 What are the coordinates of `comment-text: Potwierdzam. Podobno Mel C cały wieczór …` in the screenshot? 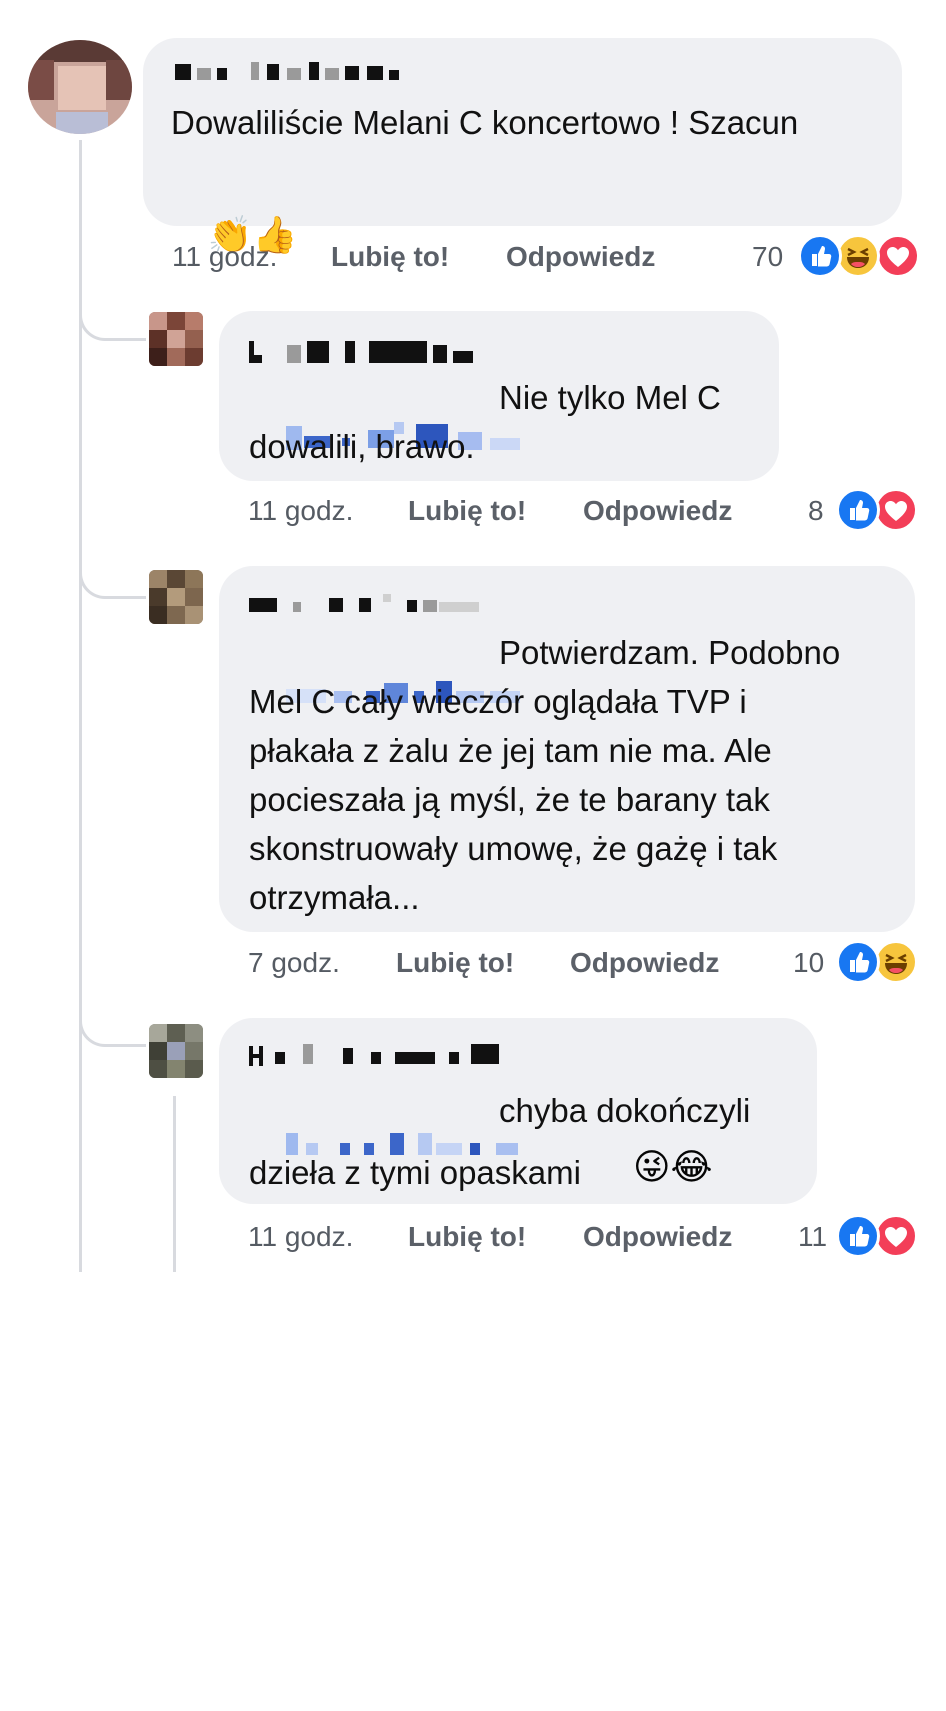 It's located at (545, 775).